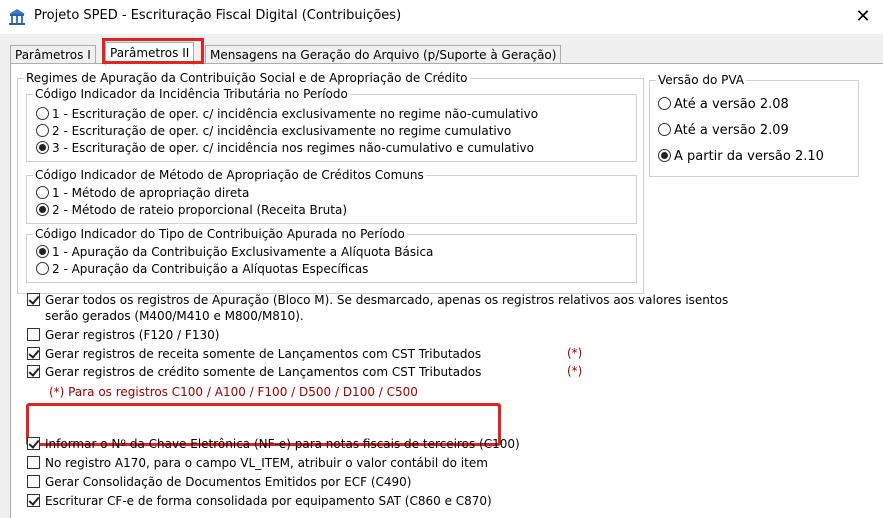 Image resolution: width=883 pixels, height=518 pixels. Describe the element at coordinates (731, 130) in the screenshot. I see `option-label: Até a versão 2.09` at that location.